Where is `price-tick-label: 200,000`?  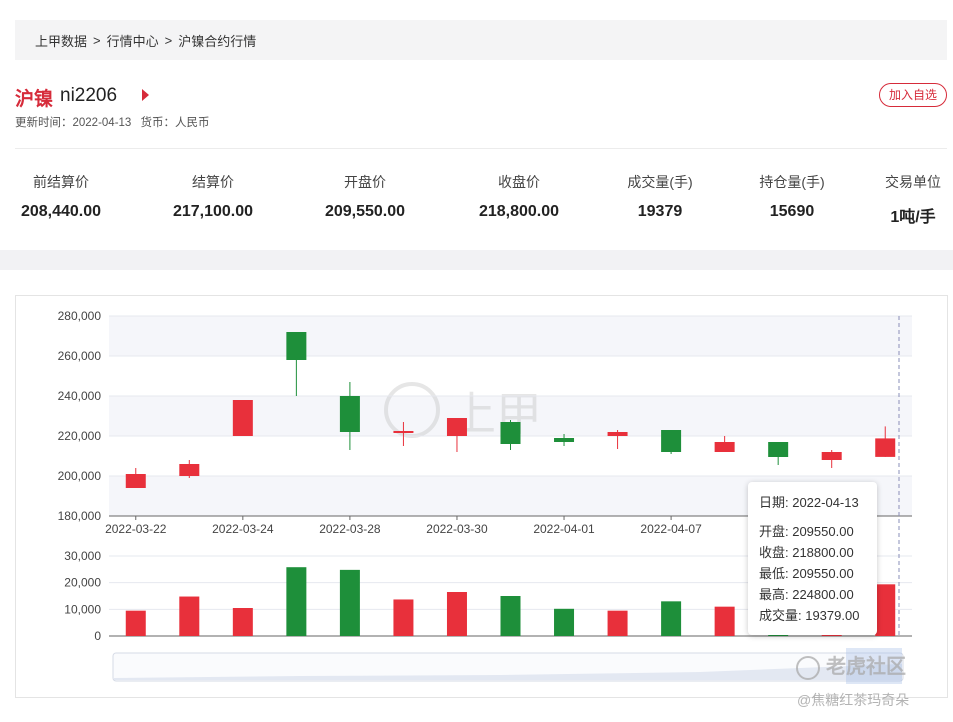 price-tick-label: 200,000 is located at coordinates (80, 476).